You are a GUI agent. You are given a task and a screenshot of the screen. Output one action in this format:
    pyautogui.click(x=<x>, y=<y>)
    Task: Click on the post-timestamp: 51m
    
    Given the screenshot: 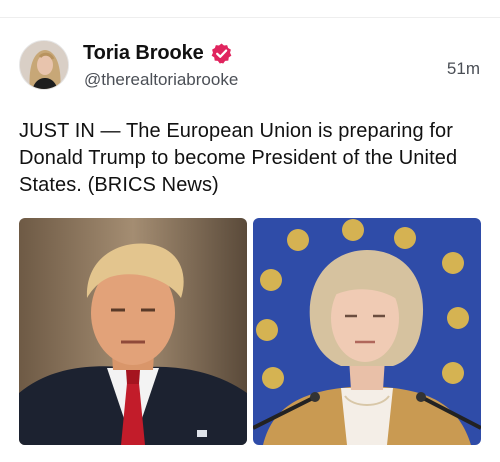 What is the action you would take?
    pyautogui.click(x=463, y=69)
    